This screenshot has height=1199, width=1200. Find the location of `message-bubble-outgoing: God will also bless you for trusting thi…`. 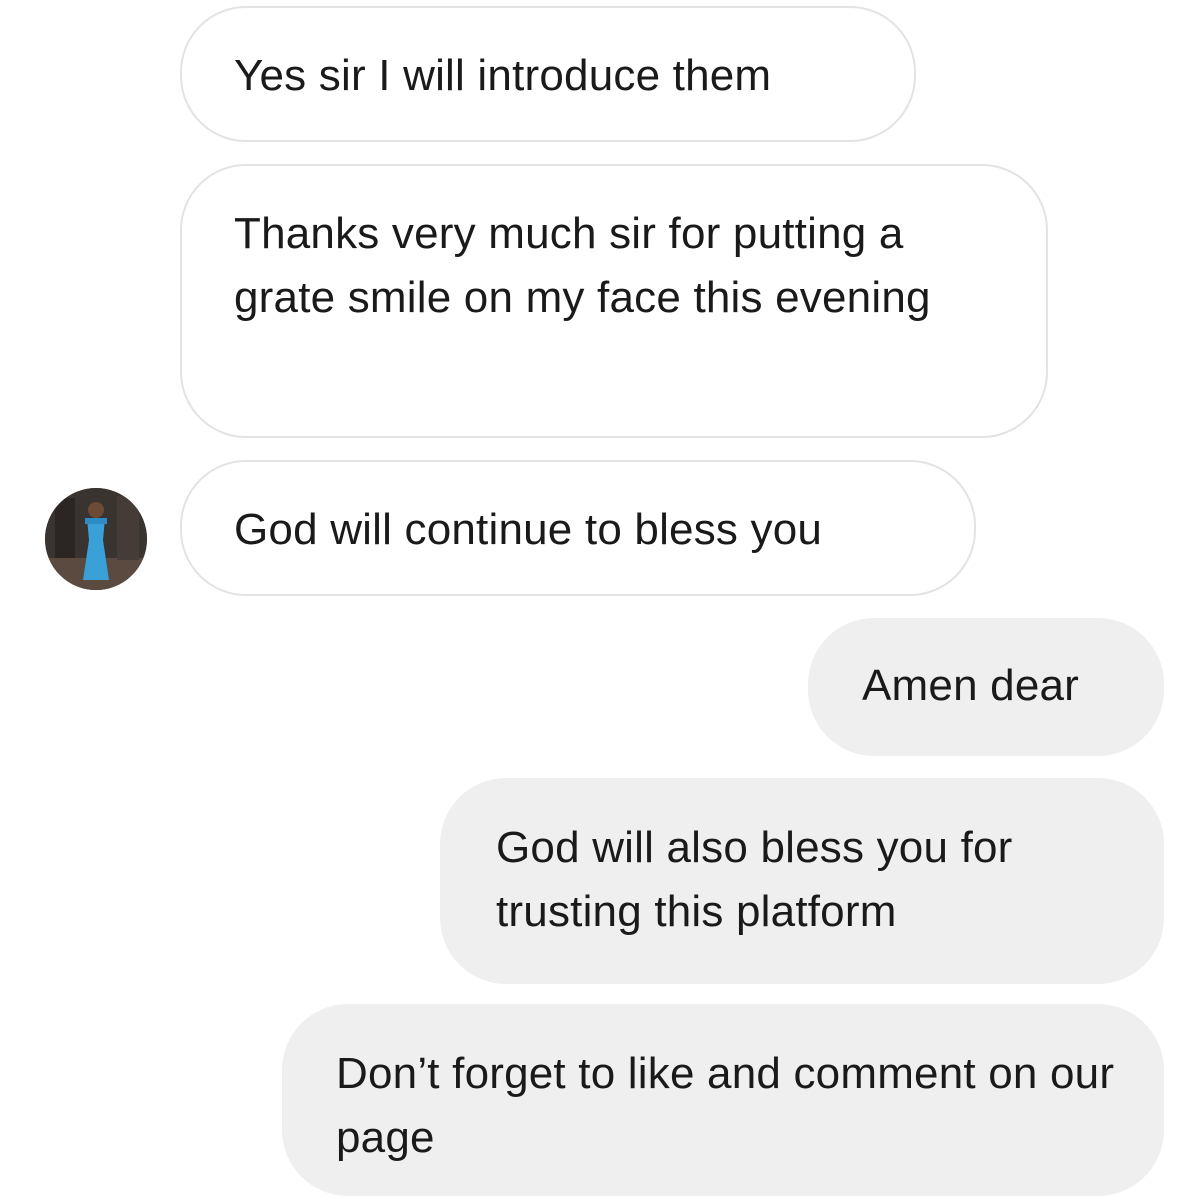

message-bubble-outgoing: God will also bless you for trusting thi… is located at coordinates (802, 881).